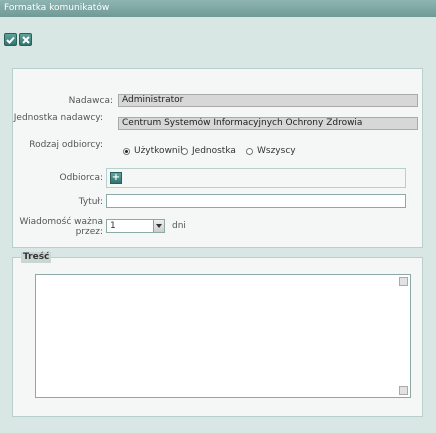 This screenshot has width=436, height=433. What do you see at coordinates (218, 8) in the screenshot?
I see `window-title: Formatka komunikatów` at bounding box center [218, 8].